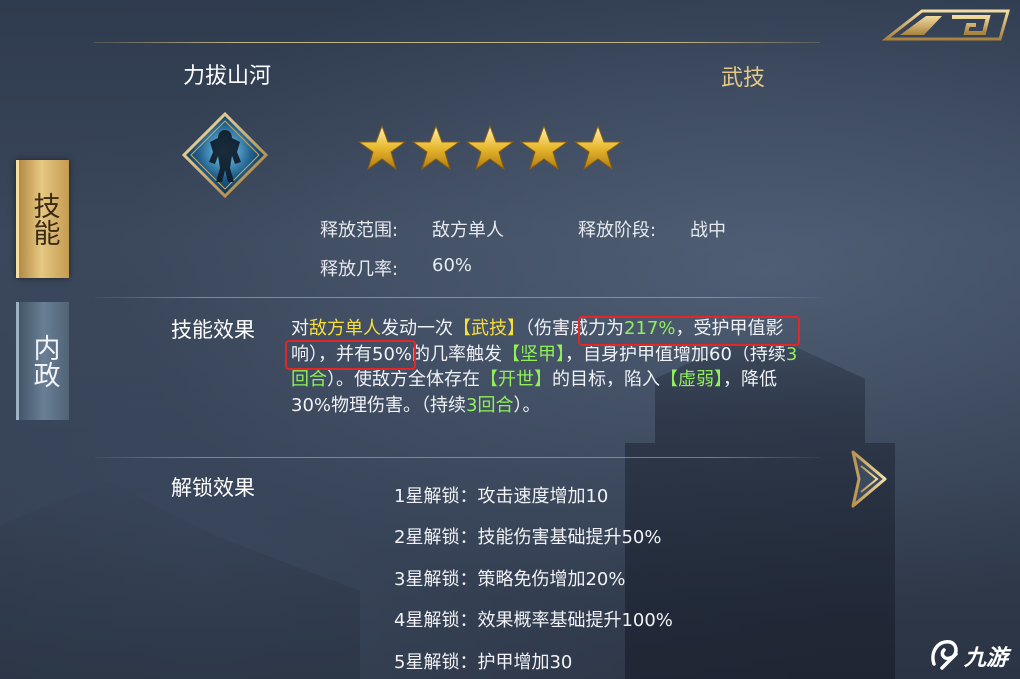 This screenshot has height=679, width=1020. Describe the element at coordinates (868, 479) in the screenshot. I see `next-arrow-icon` at that location.